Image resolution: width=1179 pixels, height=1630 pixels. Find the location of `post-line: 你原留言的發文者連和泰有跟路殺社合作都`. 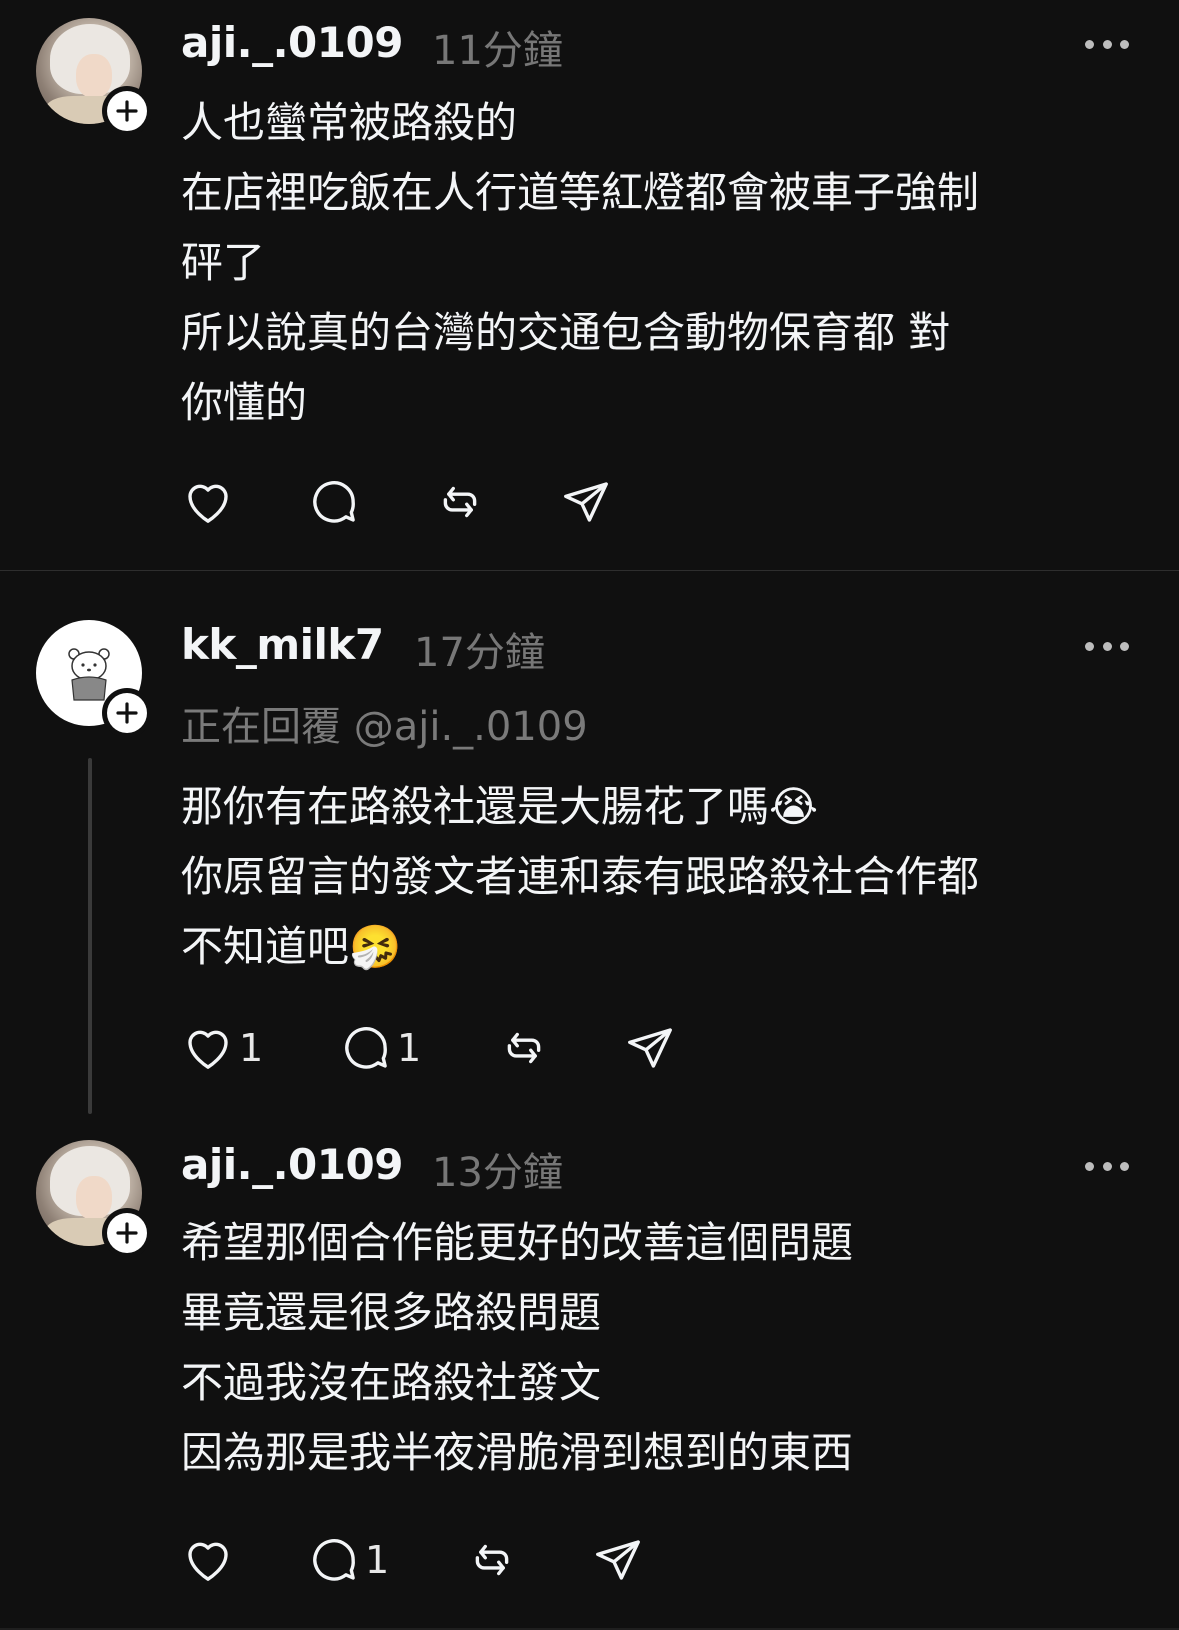

post-line: 你原留言的發文者連和泰有跟路殺社合作都 is located at coordinates (580, 876).